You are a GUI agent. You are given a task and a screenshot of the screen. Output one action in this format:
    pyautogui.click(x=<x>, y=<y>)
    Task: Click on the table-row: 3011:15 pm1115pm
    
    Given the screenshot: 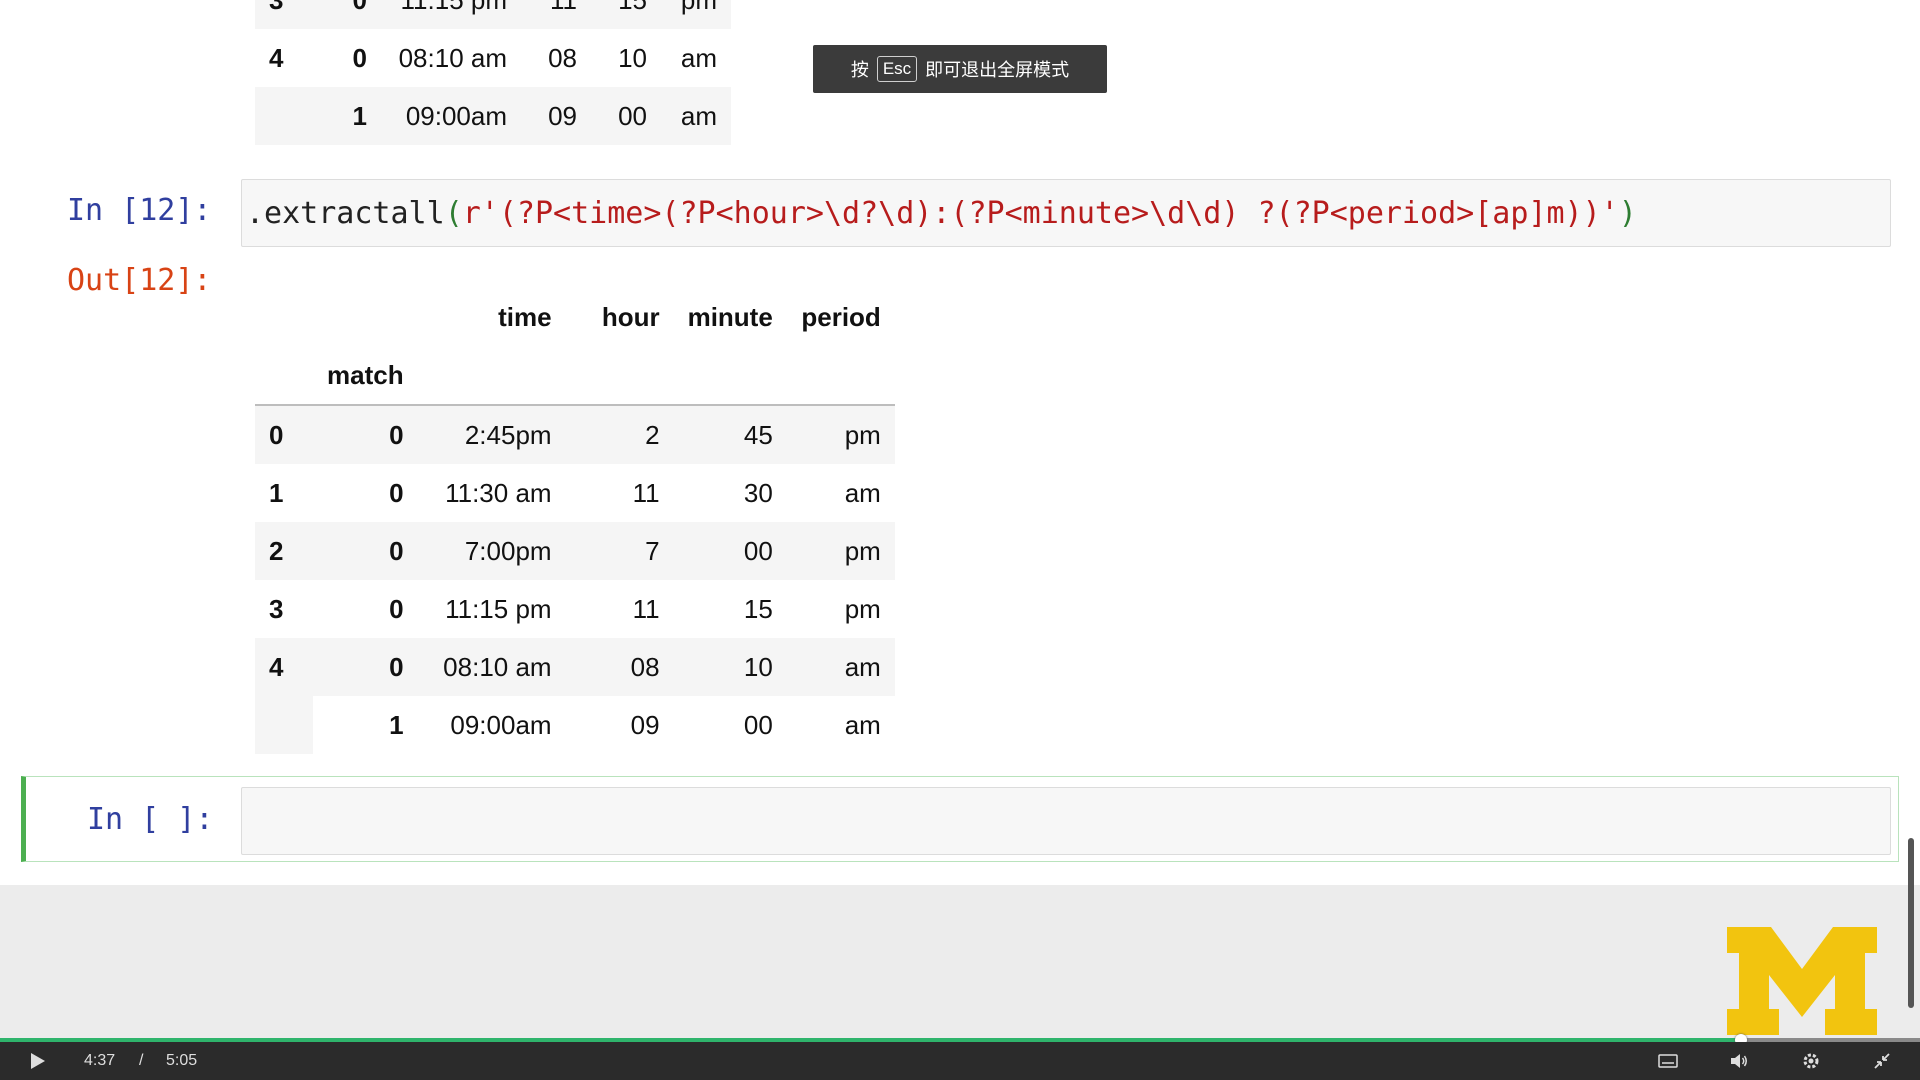 What is the action you would take?
    pyautogui.click(x=493, y=14)
    